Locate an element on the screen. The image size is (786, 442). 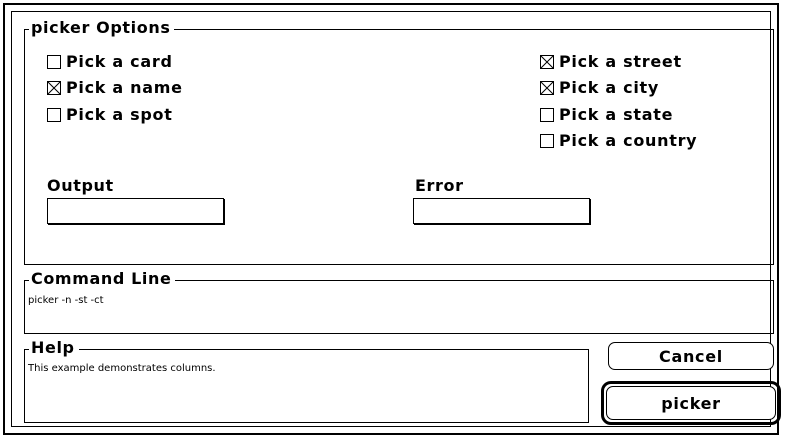
checkbox-pick-card: Pick a card is located at coordinates (110, 62).